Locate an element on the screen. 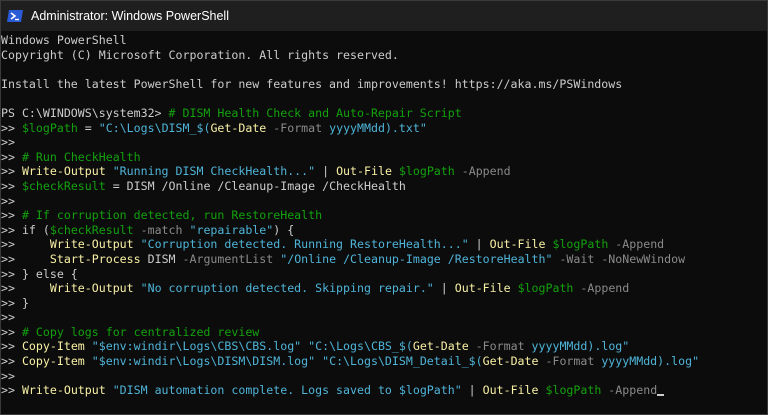 The height and width of the screenshot is (415, 768). console-token: ) { is located at coordinates (284, 229).